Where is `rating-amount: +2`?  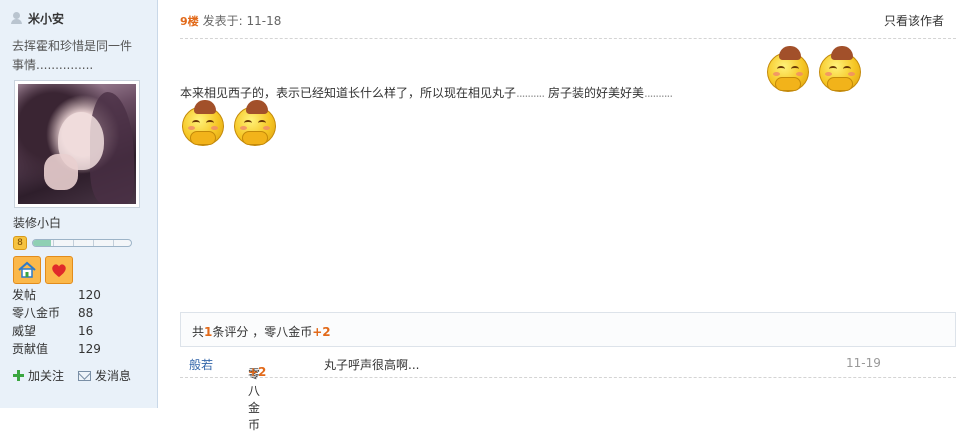
rating-amount: +2 is located at coordinates (321, 332).